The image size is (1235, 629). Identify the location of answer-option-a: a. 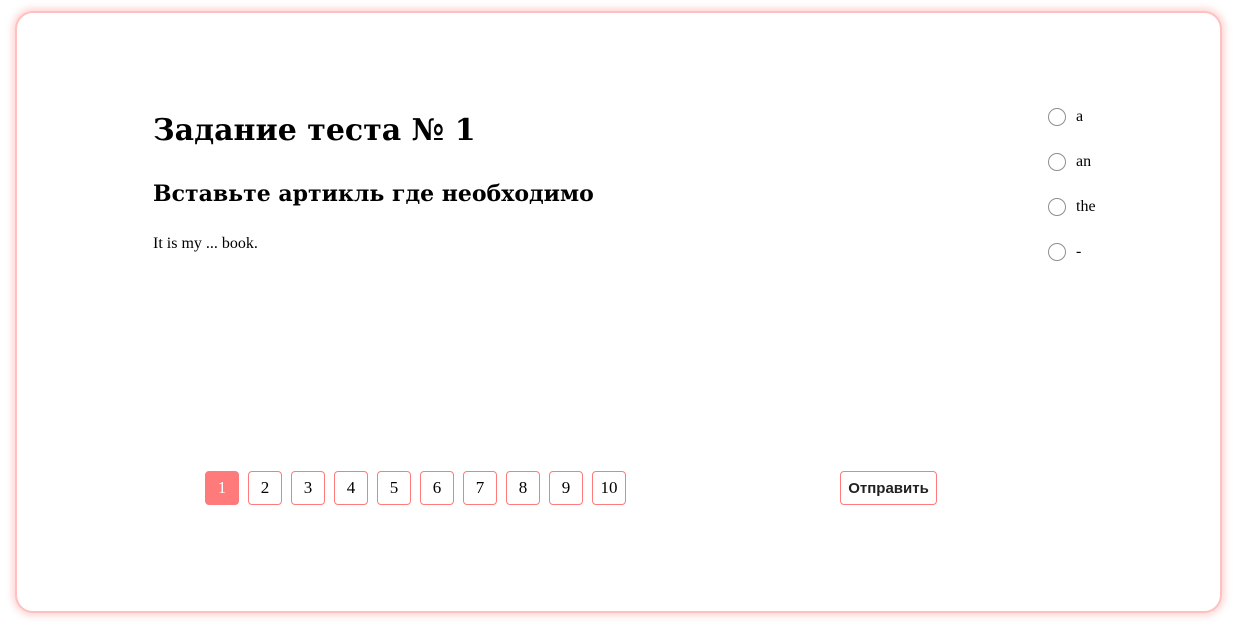
(1108, 117).